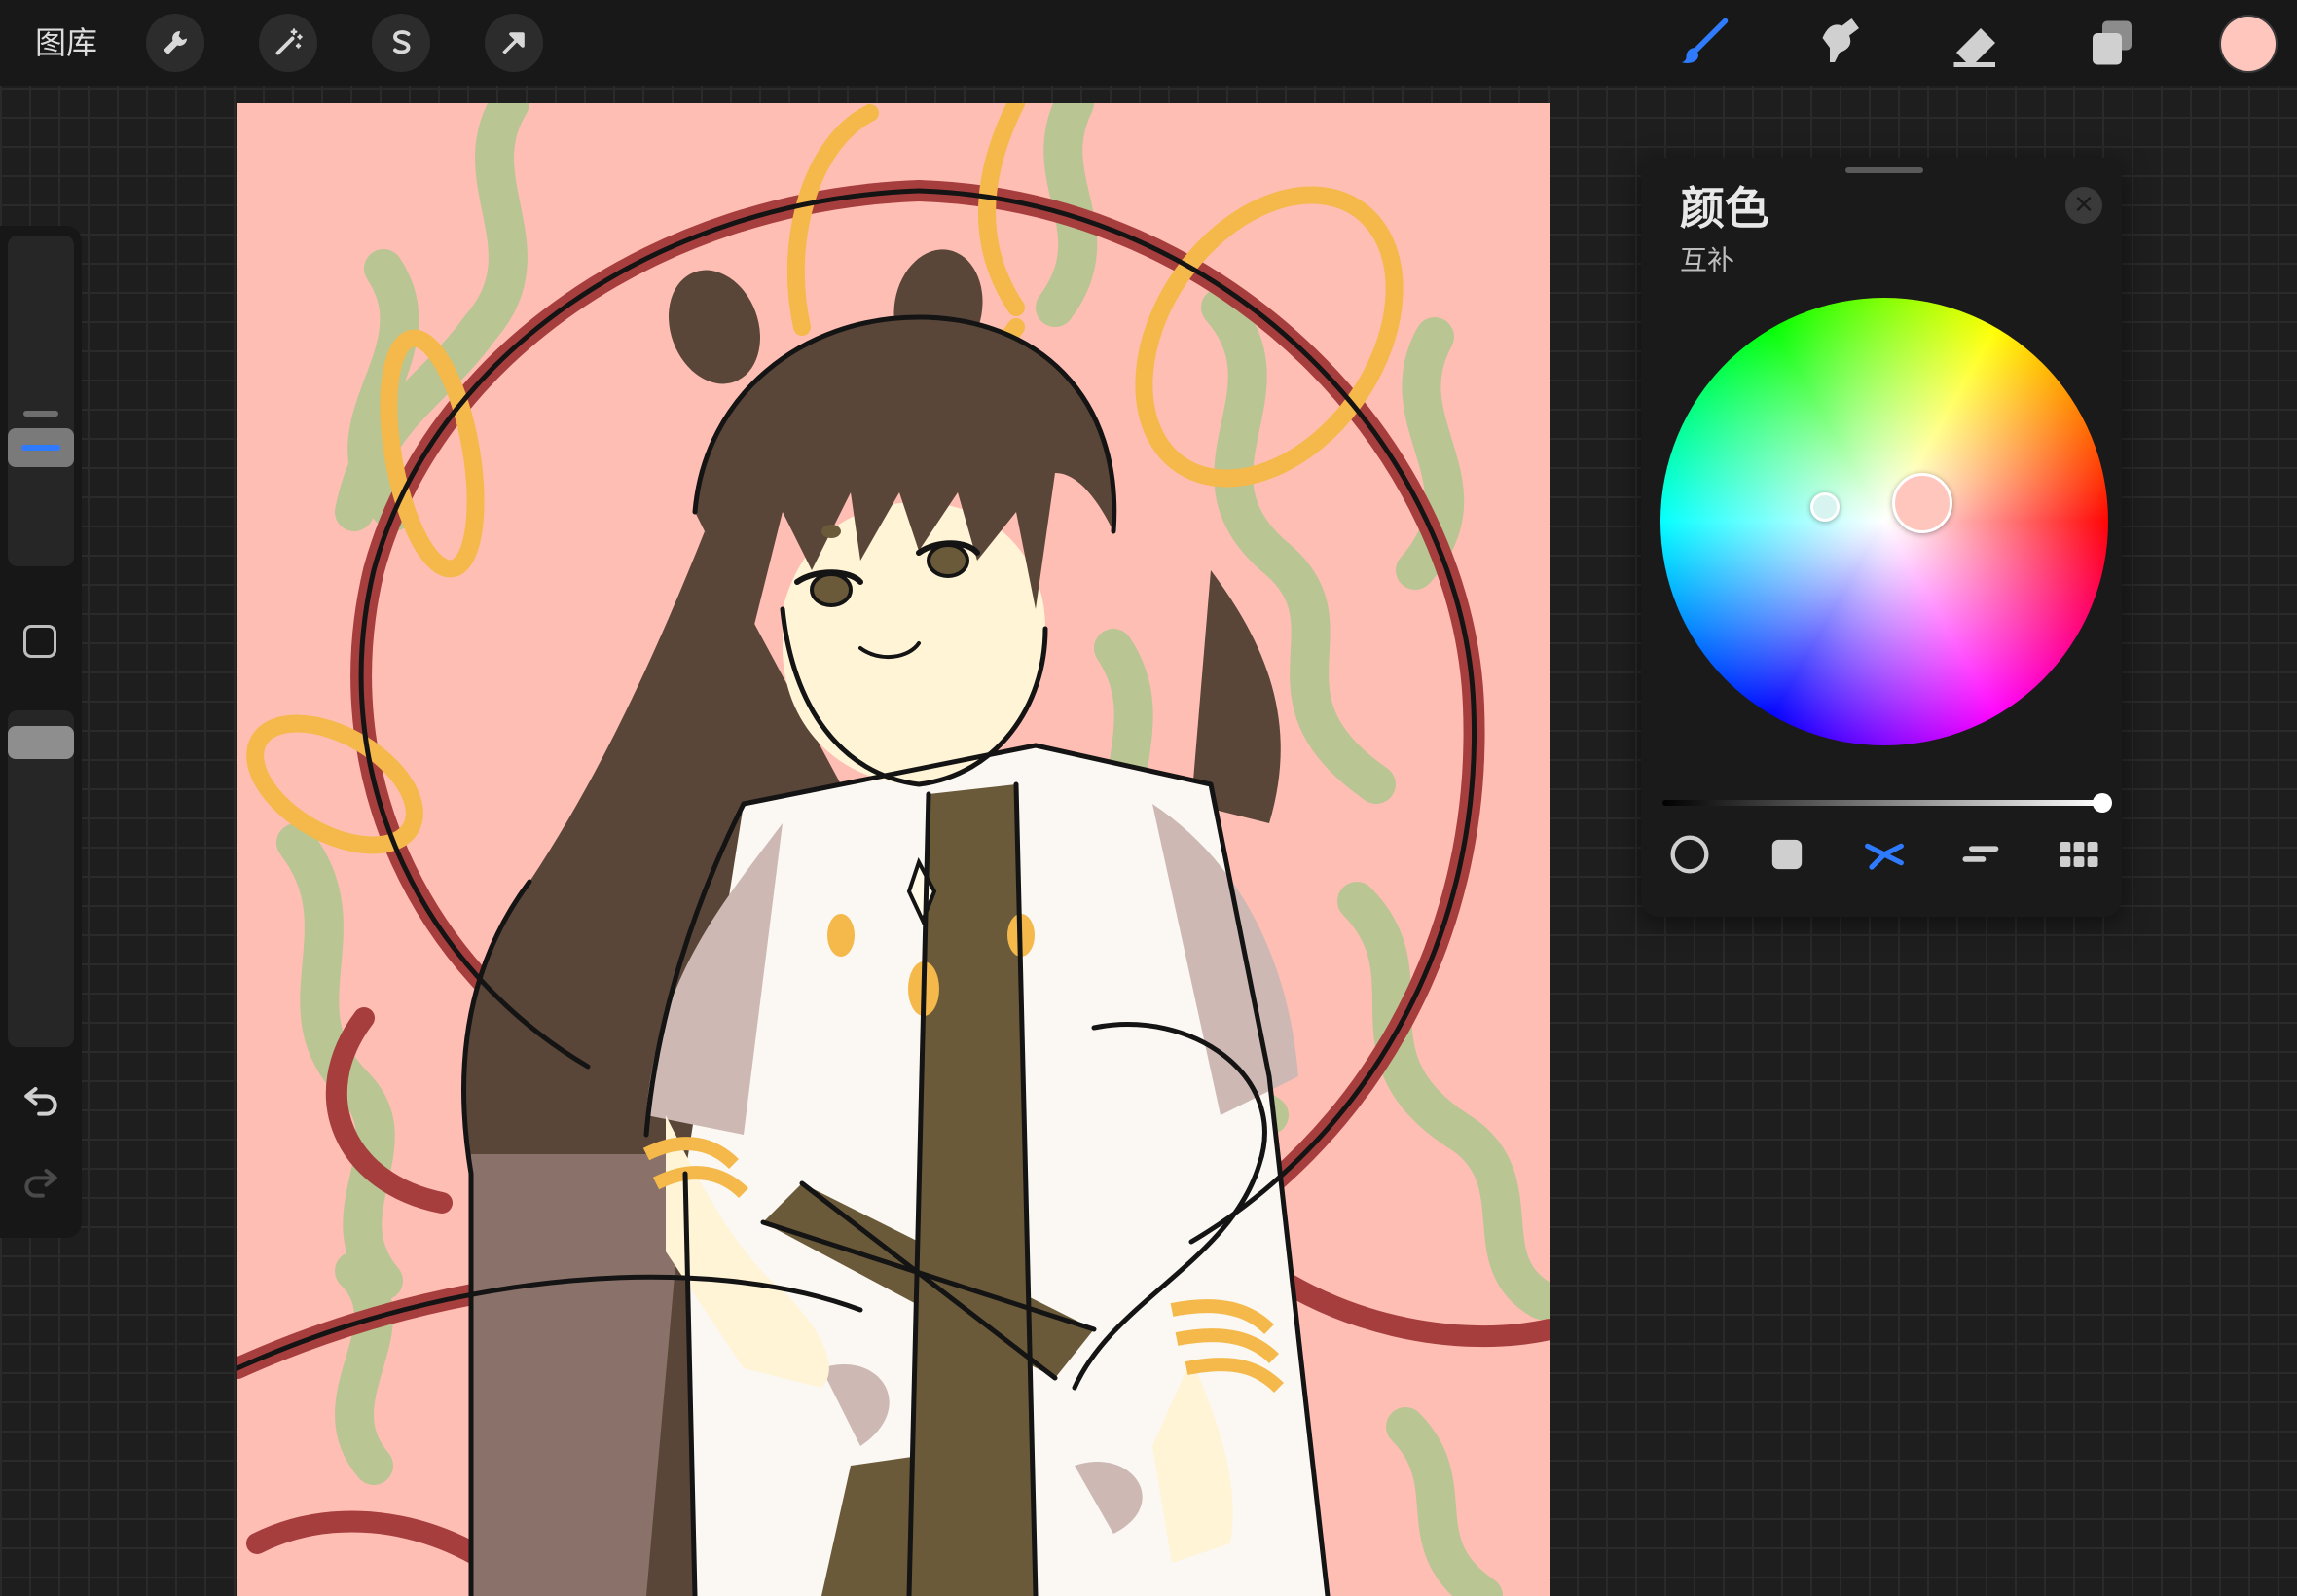 The width and height of the screenshot is (2297, 1596). Describe the element at coordinates (1148, 43) in the screenshot. I see `top-toolbar: 图库` at that location.